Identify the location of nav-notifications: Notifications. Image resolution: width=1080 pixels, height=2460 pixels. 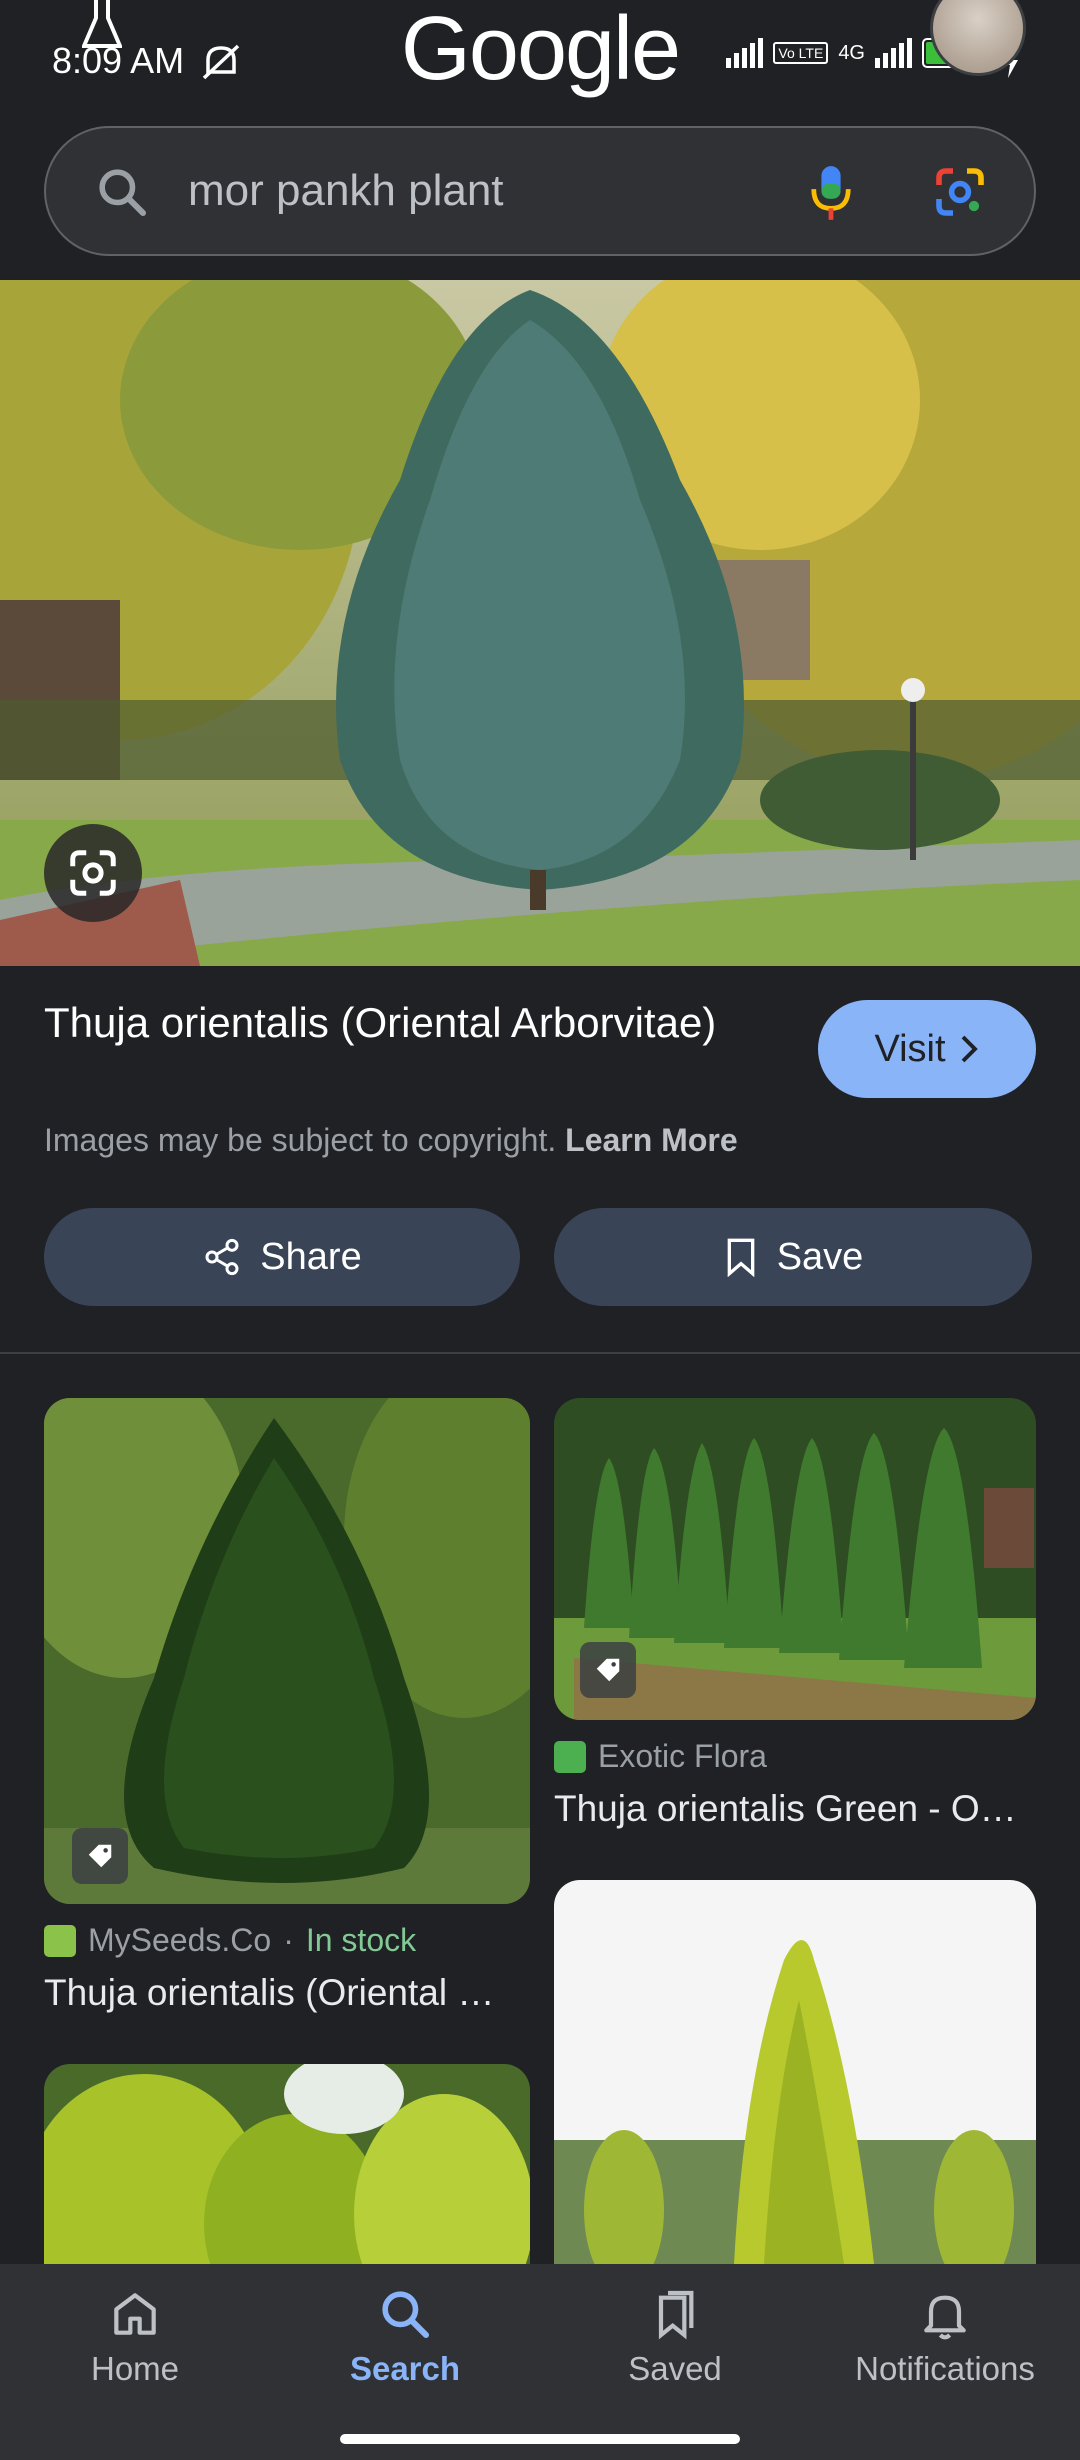
(945, 2337).